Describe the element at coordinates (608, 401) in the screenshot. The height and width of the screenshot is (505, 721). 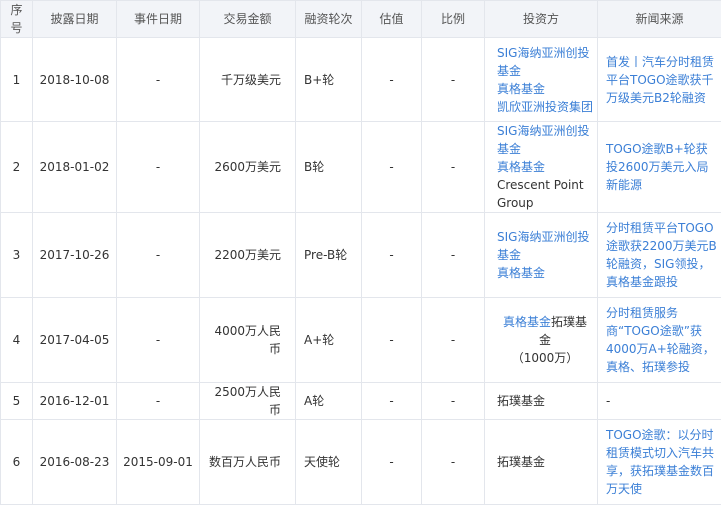
I see `news-text: -` at that location.